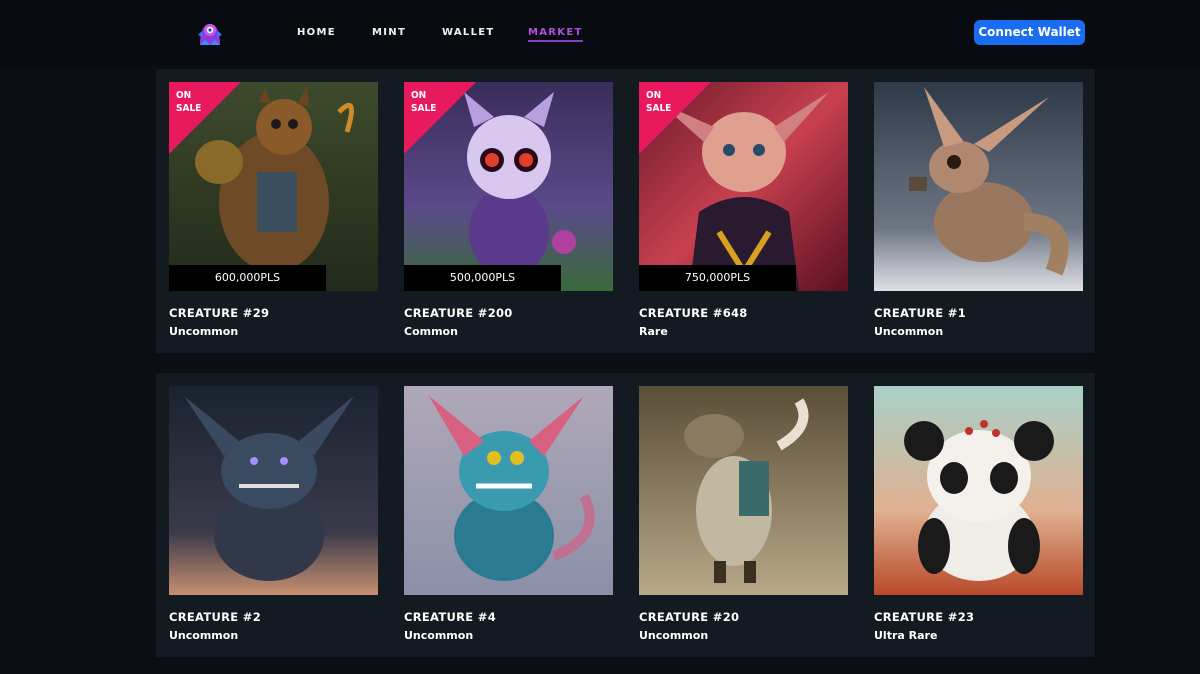  I want to click on price-label: 750,000PLS, so click(717, 278).